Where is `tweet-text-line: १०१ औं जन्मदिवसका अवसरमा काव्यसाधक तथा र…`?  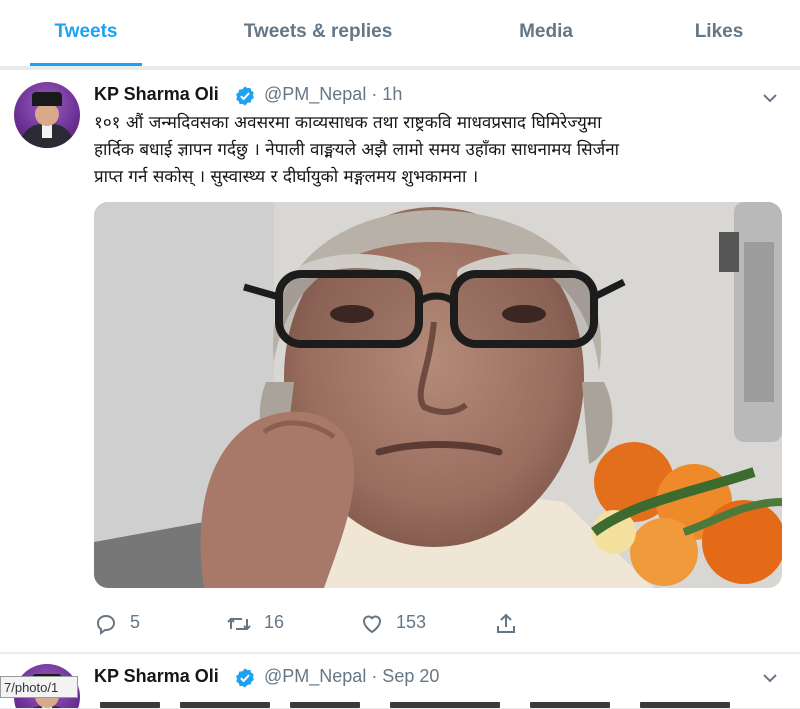
tweet-text-line: १०१ औं जन्मदिवसका अवसरमा काव्यसाधक तथा र… is located at coordinates (348, 123).